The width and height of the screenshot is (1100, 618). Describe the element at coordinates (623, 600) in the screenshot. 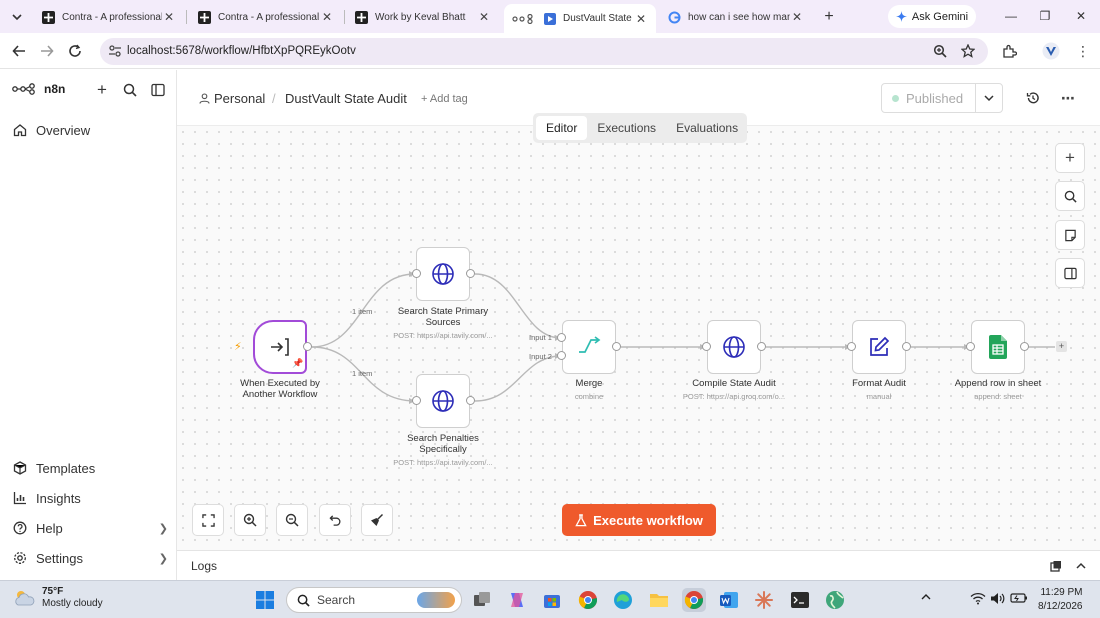

I see `edge-icon` at that location.